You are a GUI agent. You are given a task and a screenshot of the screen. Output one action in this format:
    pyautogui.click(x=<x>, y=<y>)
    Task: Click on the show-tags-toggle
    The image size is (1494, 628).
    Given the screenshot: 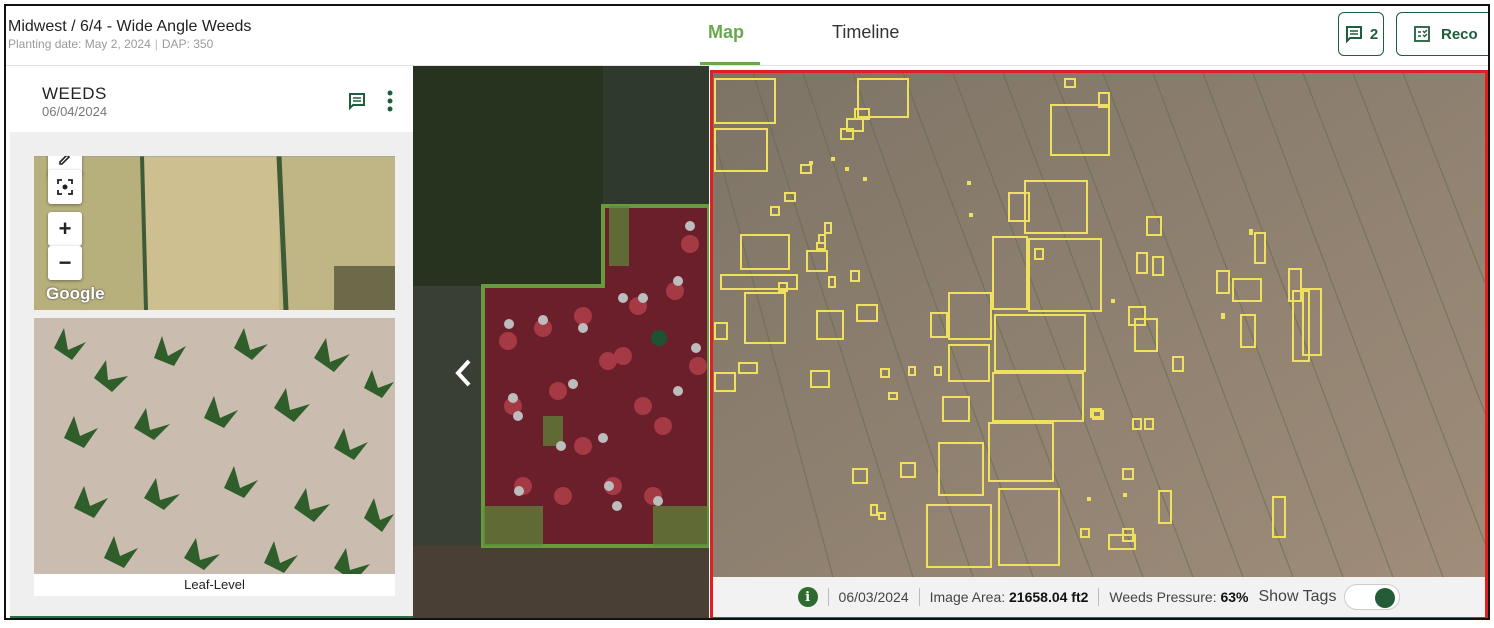 What is the action you would take?
    pyautogui.click(x=1372, y=597)
    